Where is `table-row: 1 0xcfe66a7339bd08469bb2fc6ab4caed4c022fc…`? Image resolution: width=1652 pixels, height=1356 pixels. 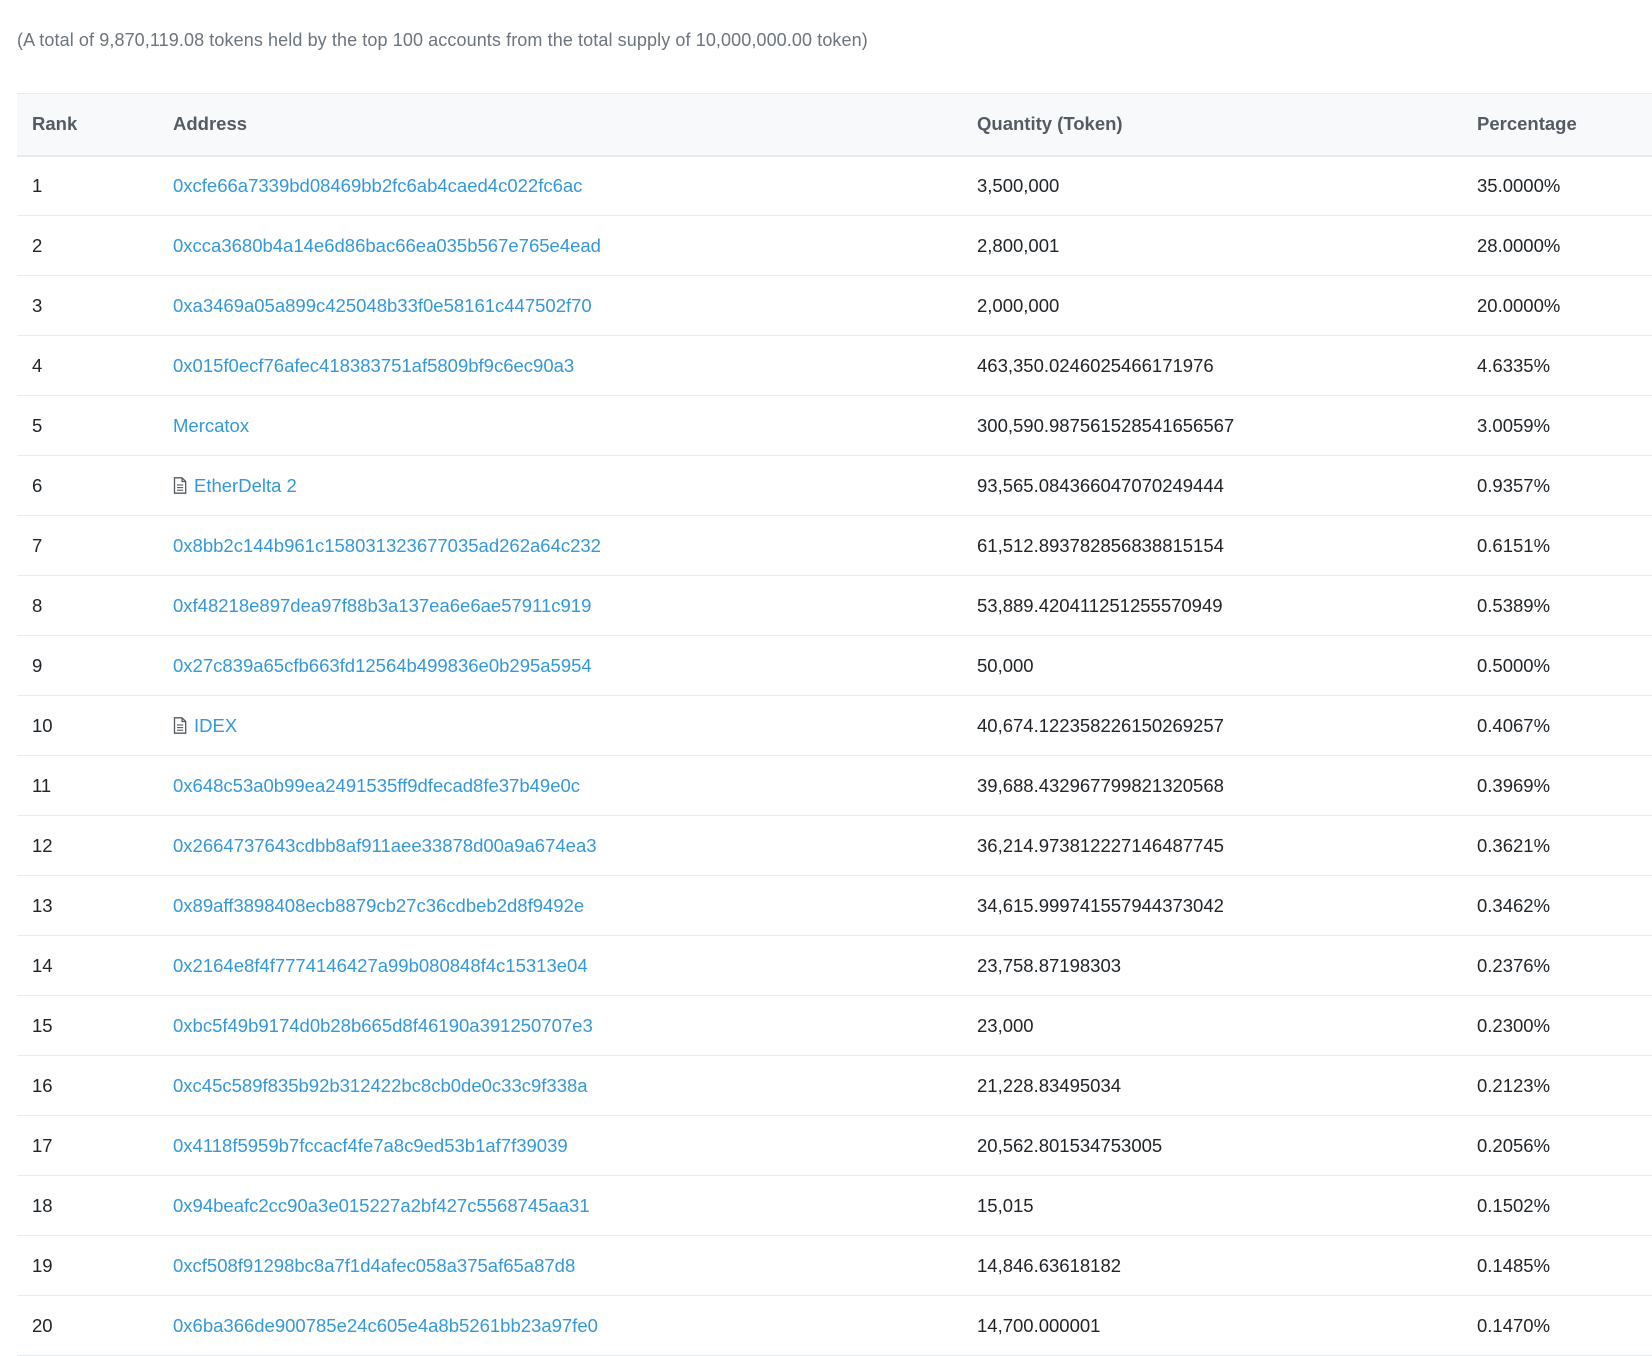
table-row: 1 0xcfe66a7339bd08469bb2fc6ab4caed4c022fc… is located at coordinates (834, 186).